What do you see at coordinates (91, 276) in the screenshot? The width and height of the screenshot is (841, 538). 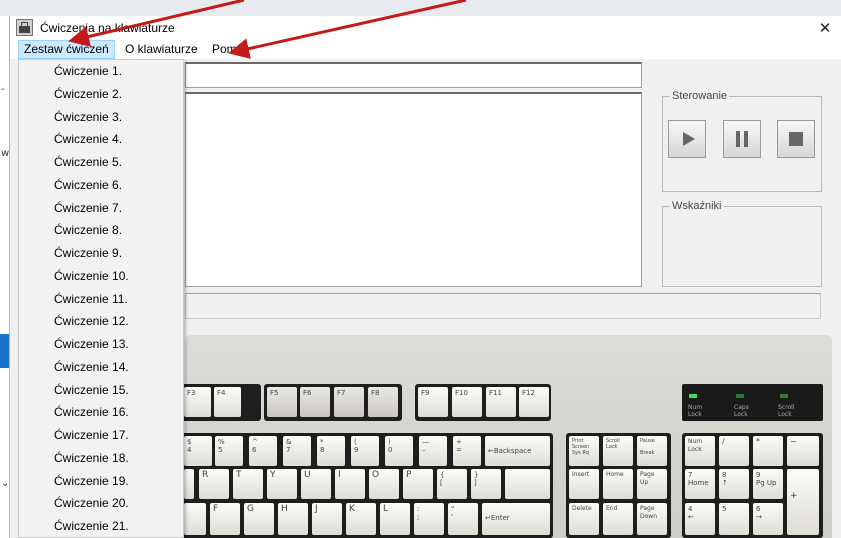 I see `dropdown-item-cwiczenie-10: Ćwiczenie 10.` at bounding box center [91, 276].